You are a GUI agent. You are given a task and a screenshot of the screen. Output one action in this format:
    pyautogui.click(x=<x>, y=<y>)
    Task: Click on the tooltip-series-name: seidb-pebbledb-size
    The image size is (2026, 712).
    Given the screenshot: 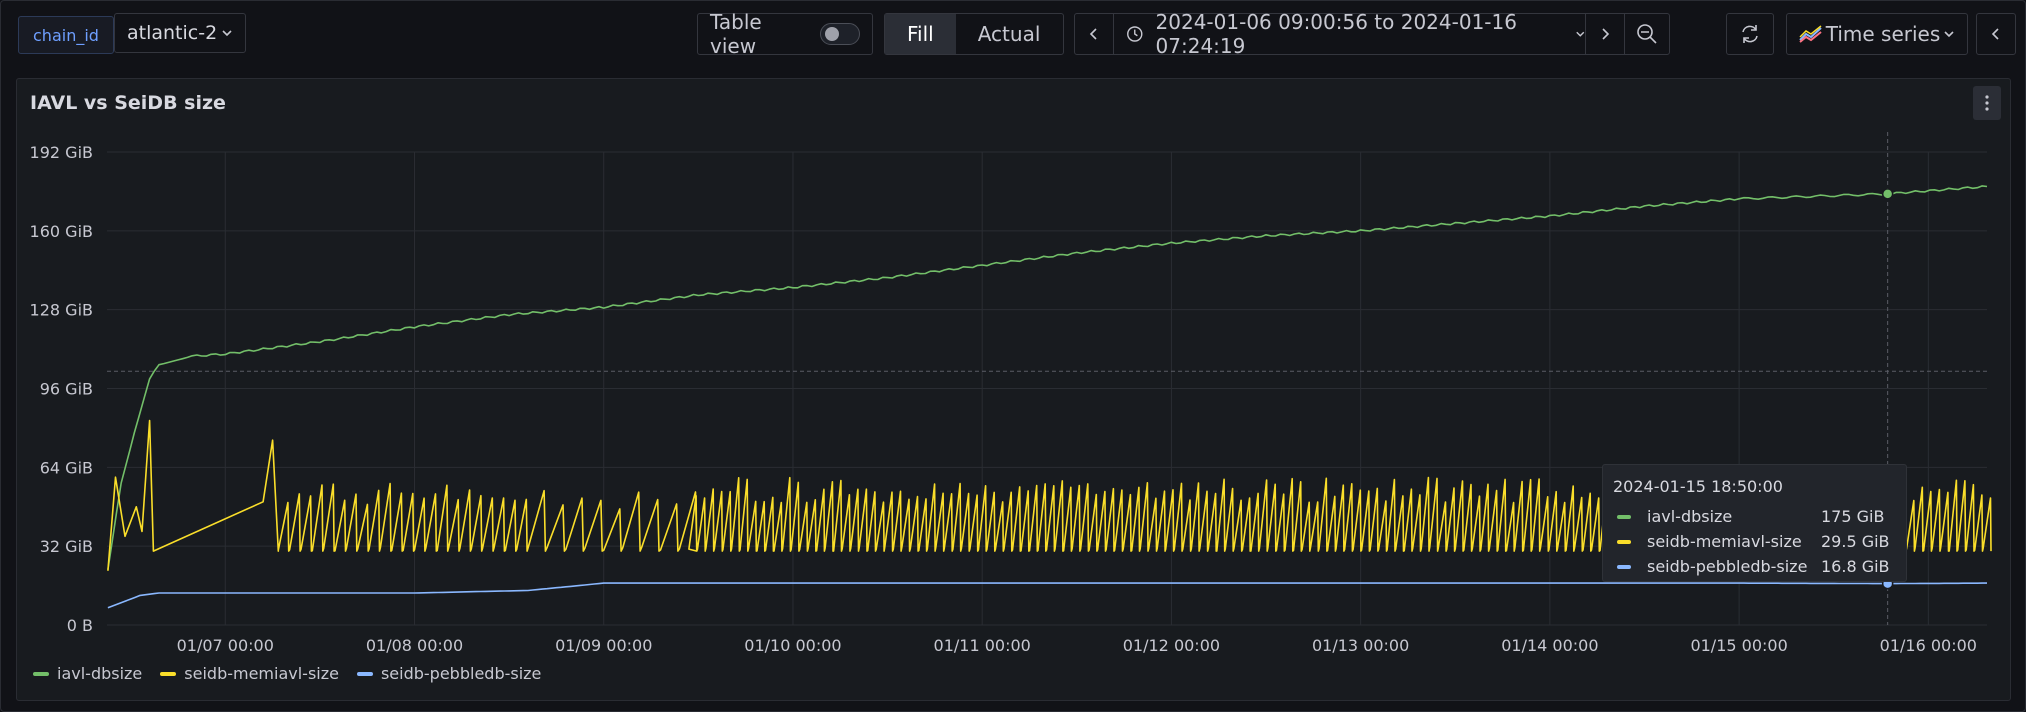 What is the action you would take?
    pyautogui.click(x=1727, y=566)
    